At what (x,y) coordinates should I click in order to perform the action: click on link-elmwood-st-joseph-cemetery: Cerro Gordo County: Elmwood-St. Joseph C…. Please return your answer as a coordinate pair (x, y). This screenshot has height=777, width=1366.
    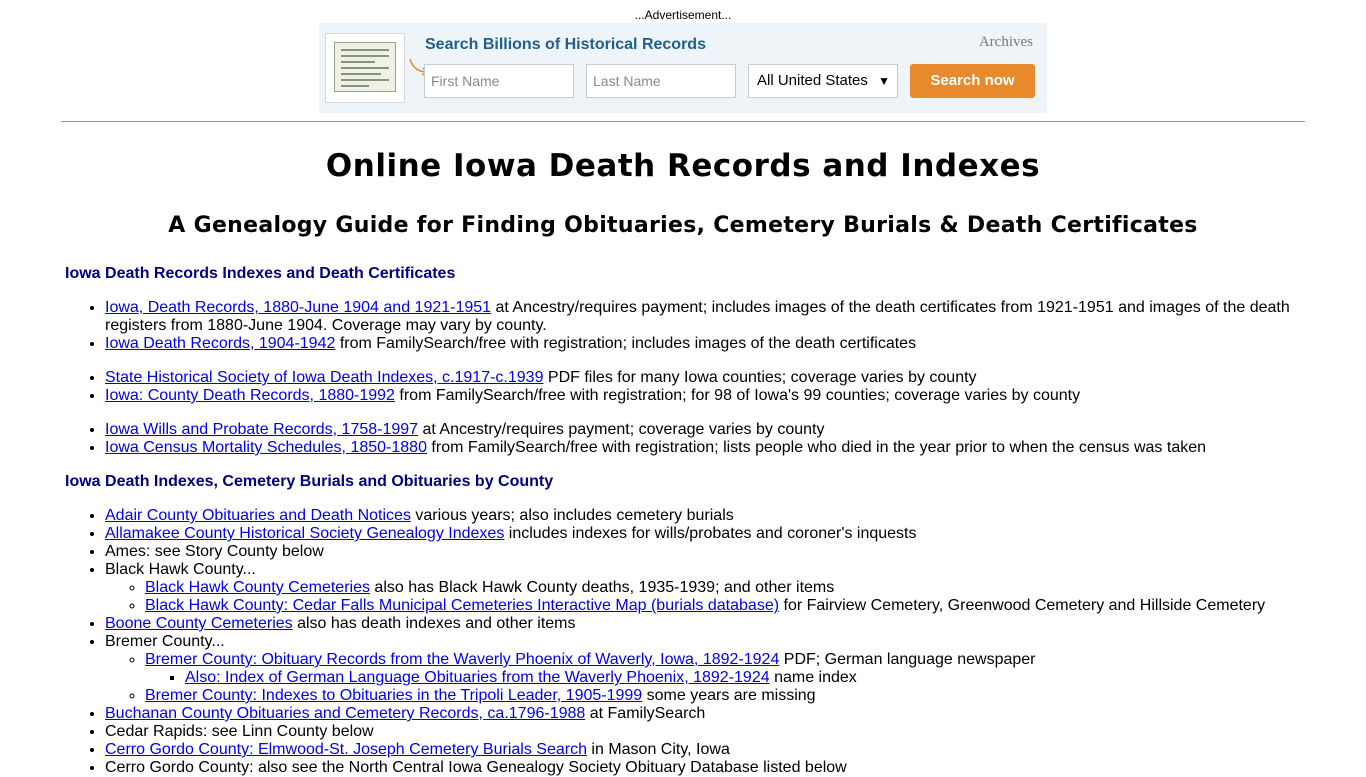
    Looking at the image, I should click on (346, 749).